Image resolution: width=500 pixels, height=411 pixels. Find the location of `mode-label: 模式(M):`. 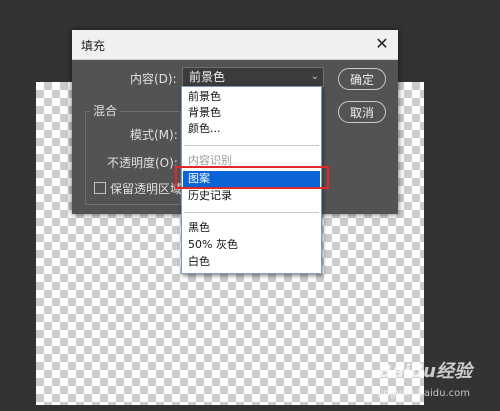

mode-label: 模式(M): is located at coordinates (154, 135).